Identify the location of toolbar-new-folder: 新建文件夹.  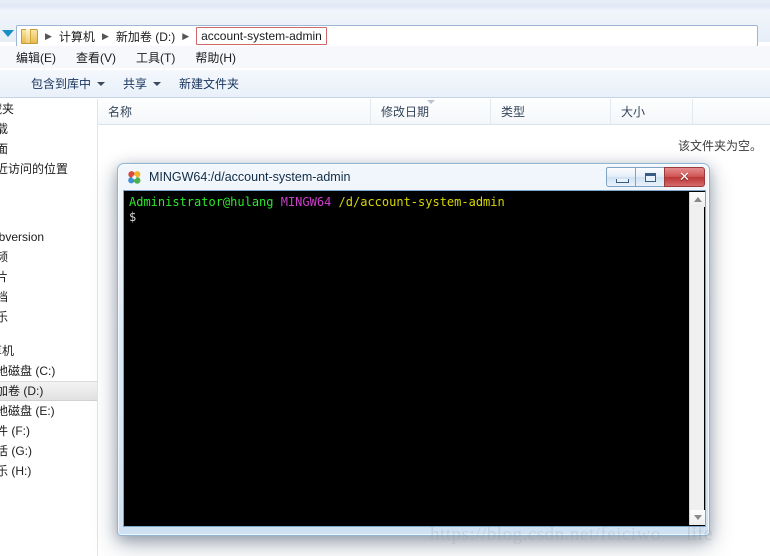
(209, 83).